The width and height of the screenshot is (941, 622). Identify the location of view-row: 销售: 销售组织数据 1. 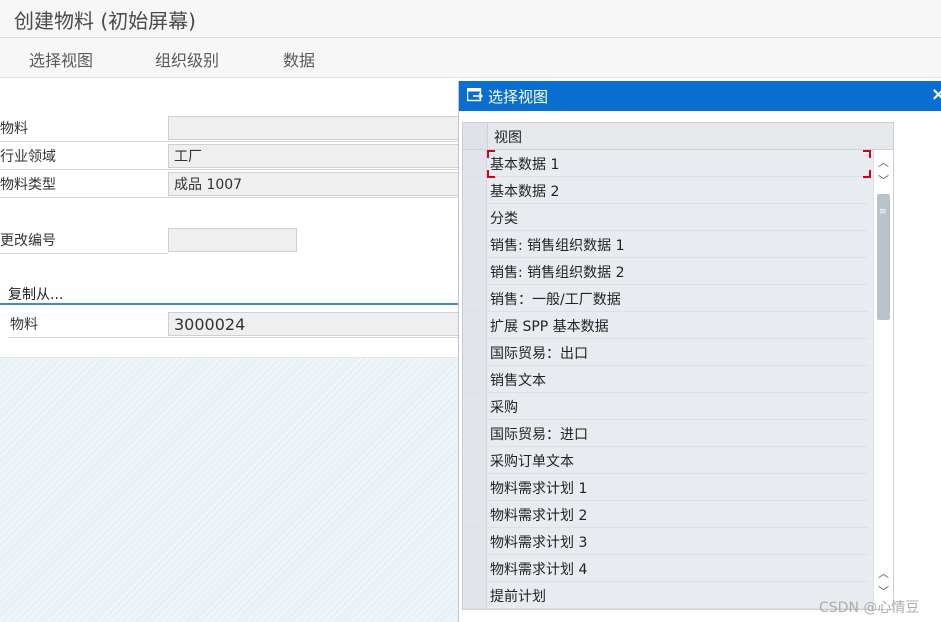
(666, 244).